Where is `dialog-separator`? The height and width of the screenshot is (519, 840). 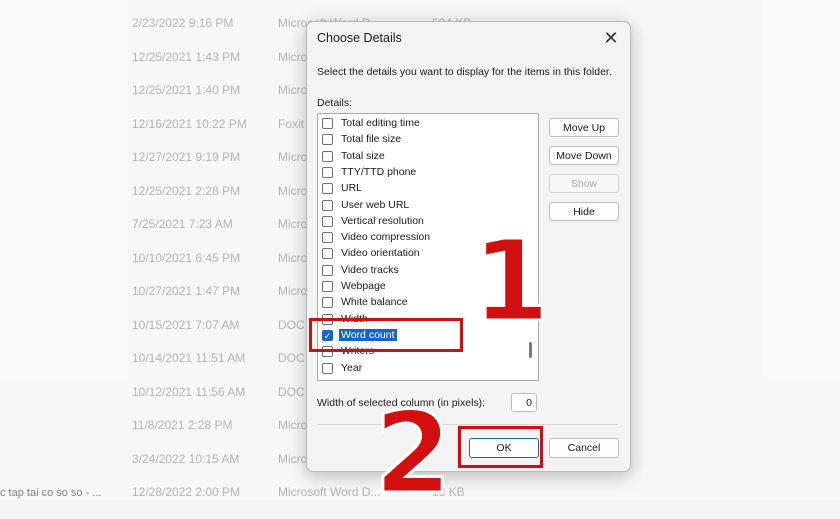
dialog-separator is located at coordinates (467, 424).